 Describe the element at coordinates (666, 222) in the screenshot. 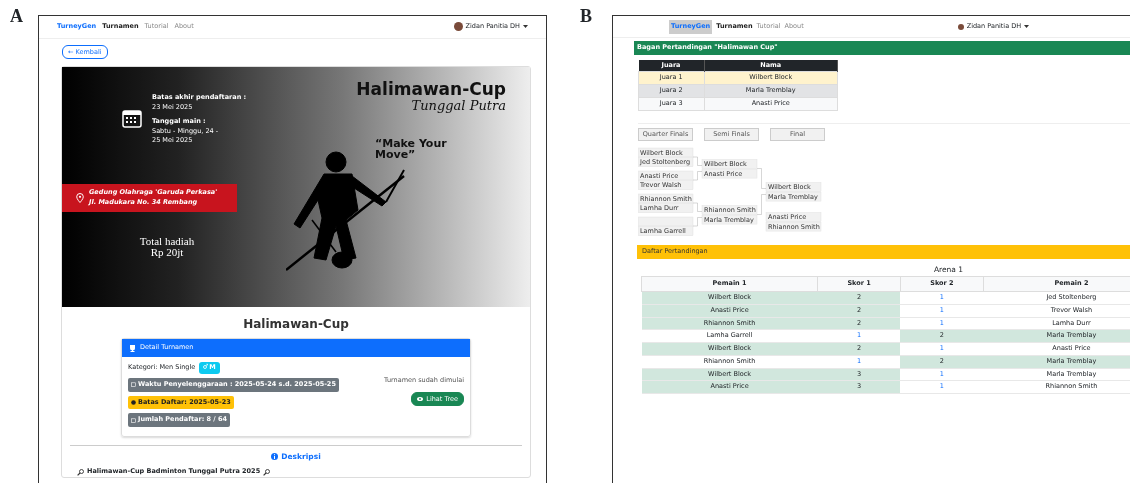

I see `empty-slot` at that location.